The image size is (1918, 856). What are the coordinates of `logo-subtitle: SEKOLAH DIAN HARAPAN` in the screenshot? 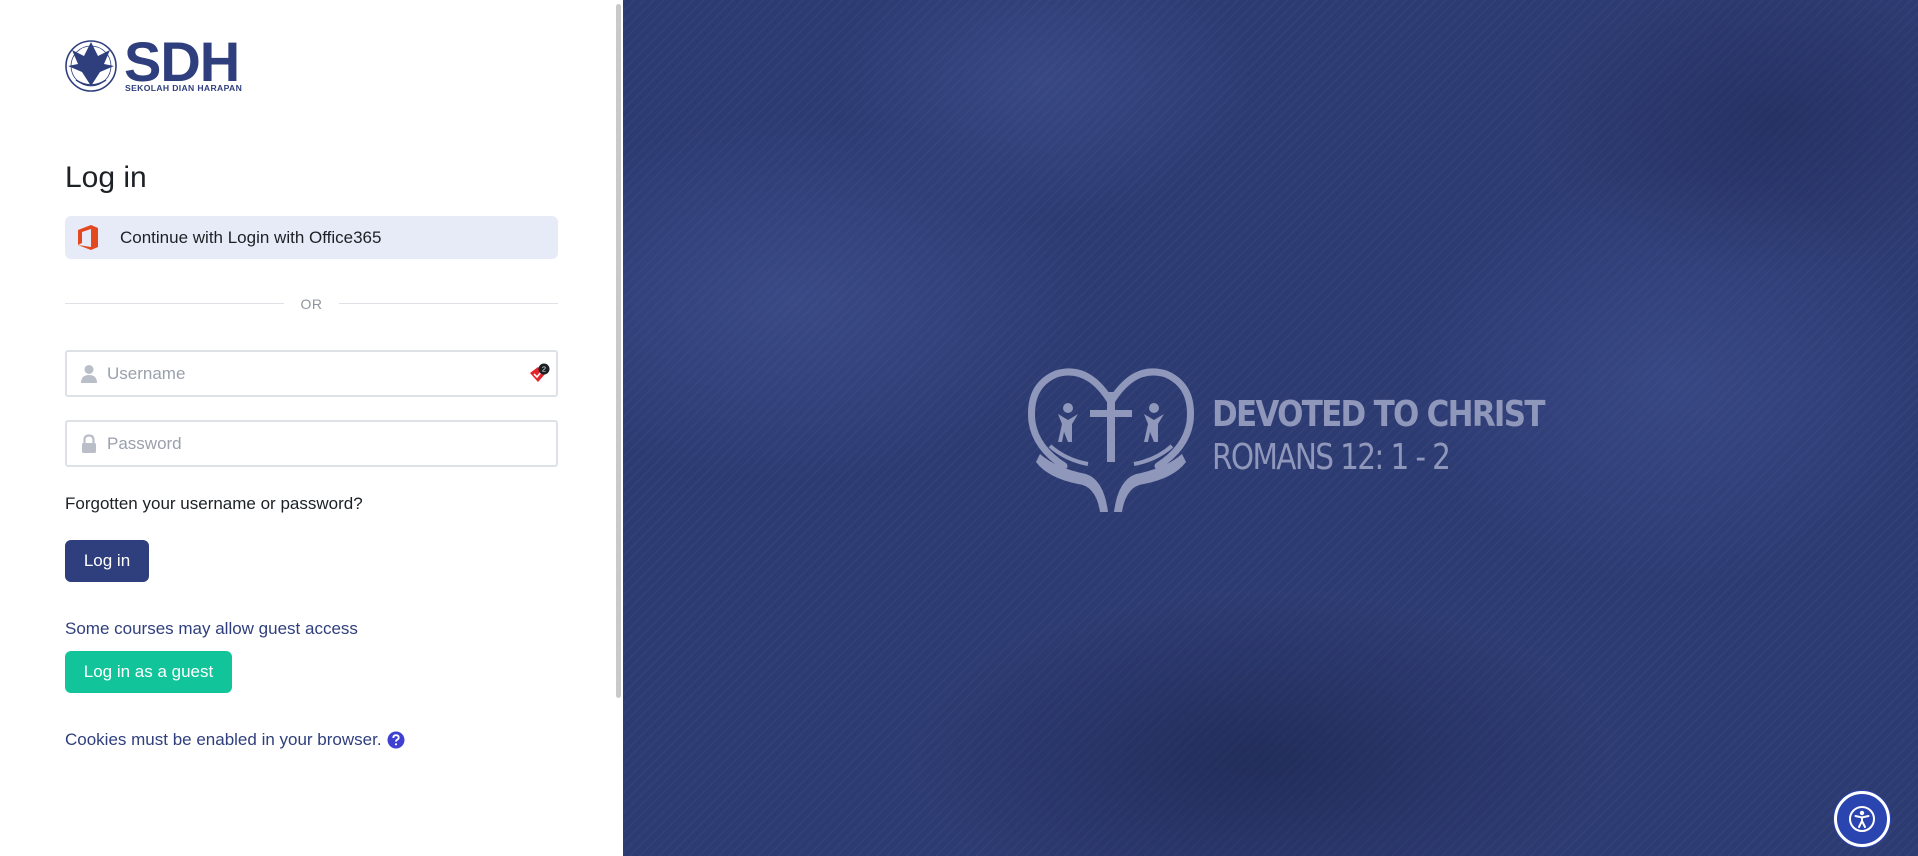 It's located at (184, 88).